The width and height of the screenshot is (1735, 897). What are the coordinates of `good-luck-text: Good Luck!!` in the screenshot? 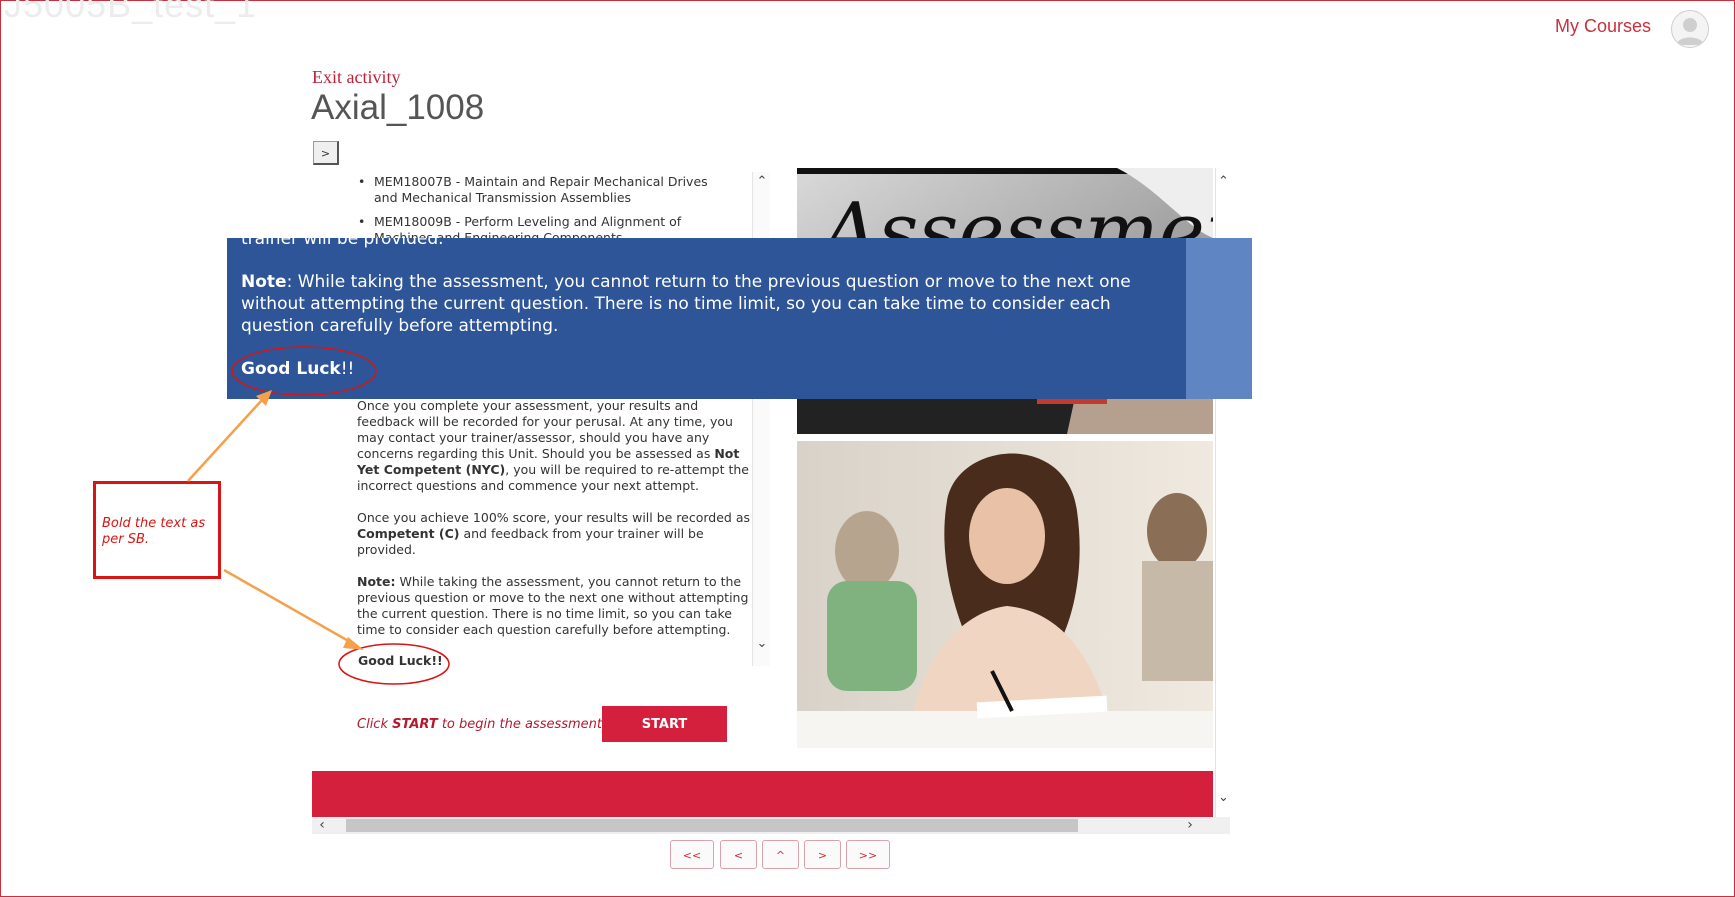 It's located at (400, 659).